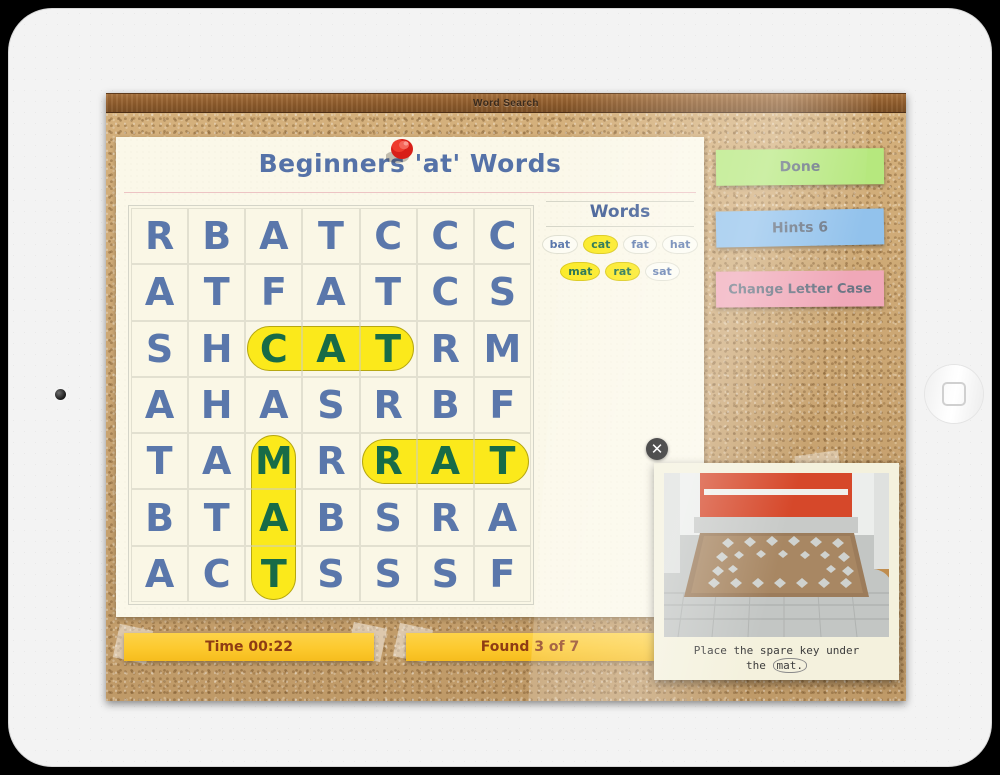 The image size is (1000, 775). Describe the element at coordinates (620, 244) in the screenshot. I see `word-row: bat cat fat hat` at that location.